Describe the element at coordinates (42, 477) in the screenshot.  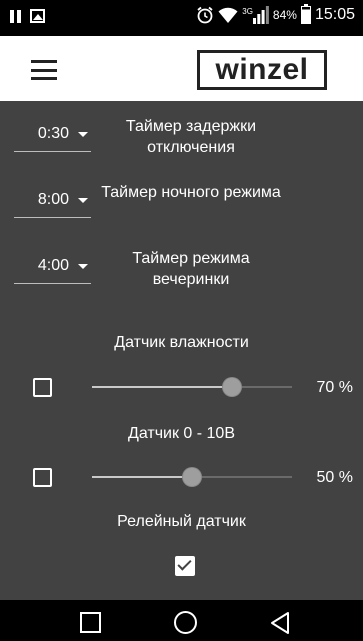
I see `voltage-sensor-checkbox` at that location.